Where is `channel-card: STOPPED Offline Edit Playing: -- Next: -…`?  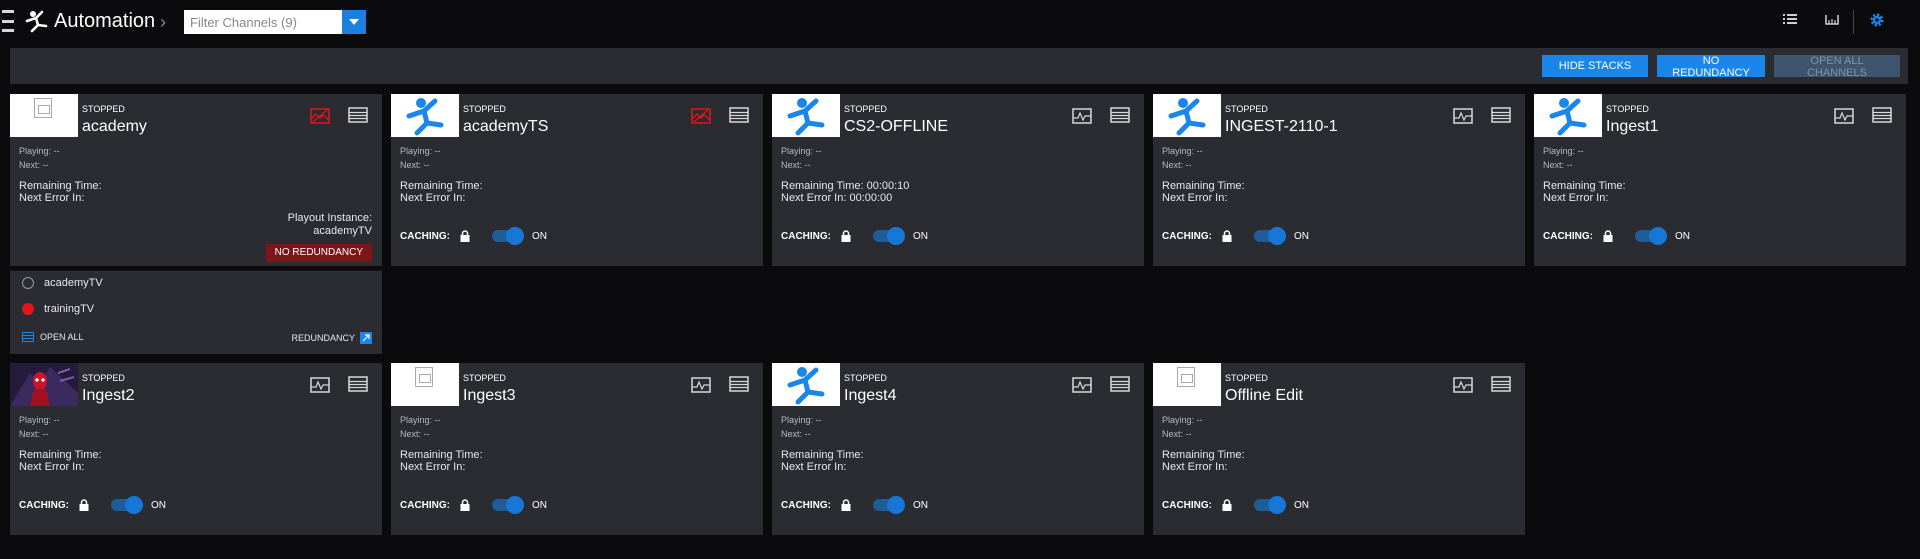
channel-card: STOPPED Offline Edit Playing: -- Next: -… is located at coordinates (1339, 449).